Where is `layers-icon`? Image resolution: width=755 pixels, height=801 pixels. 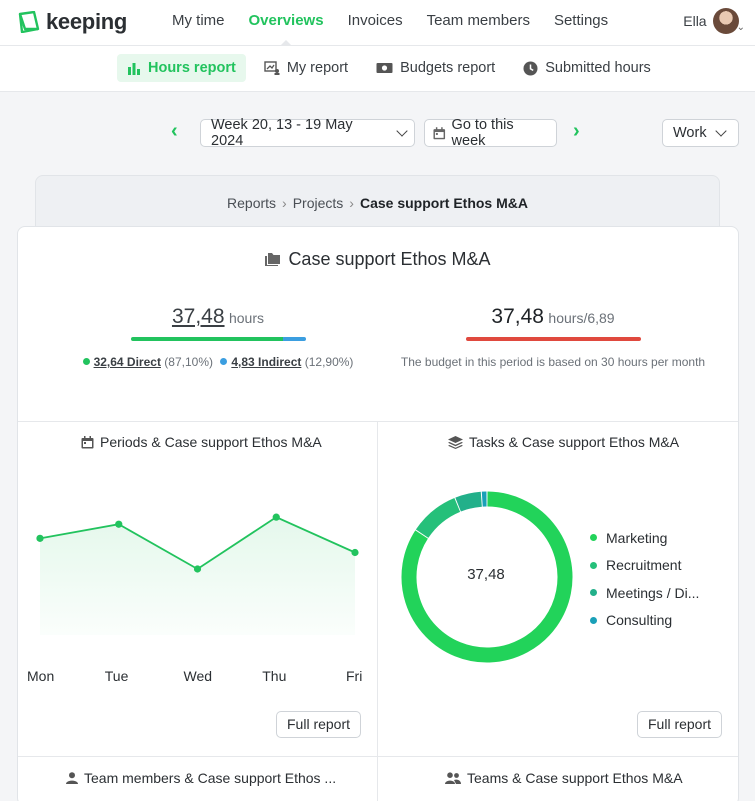
layers-icon is located at coordinates (455, 442).